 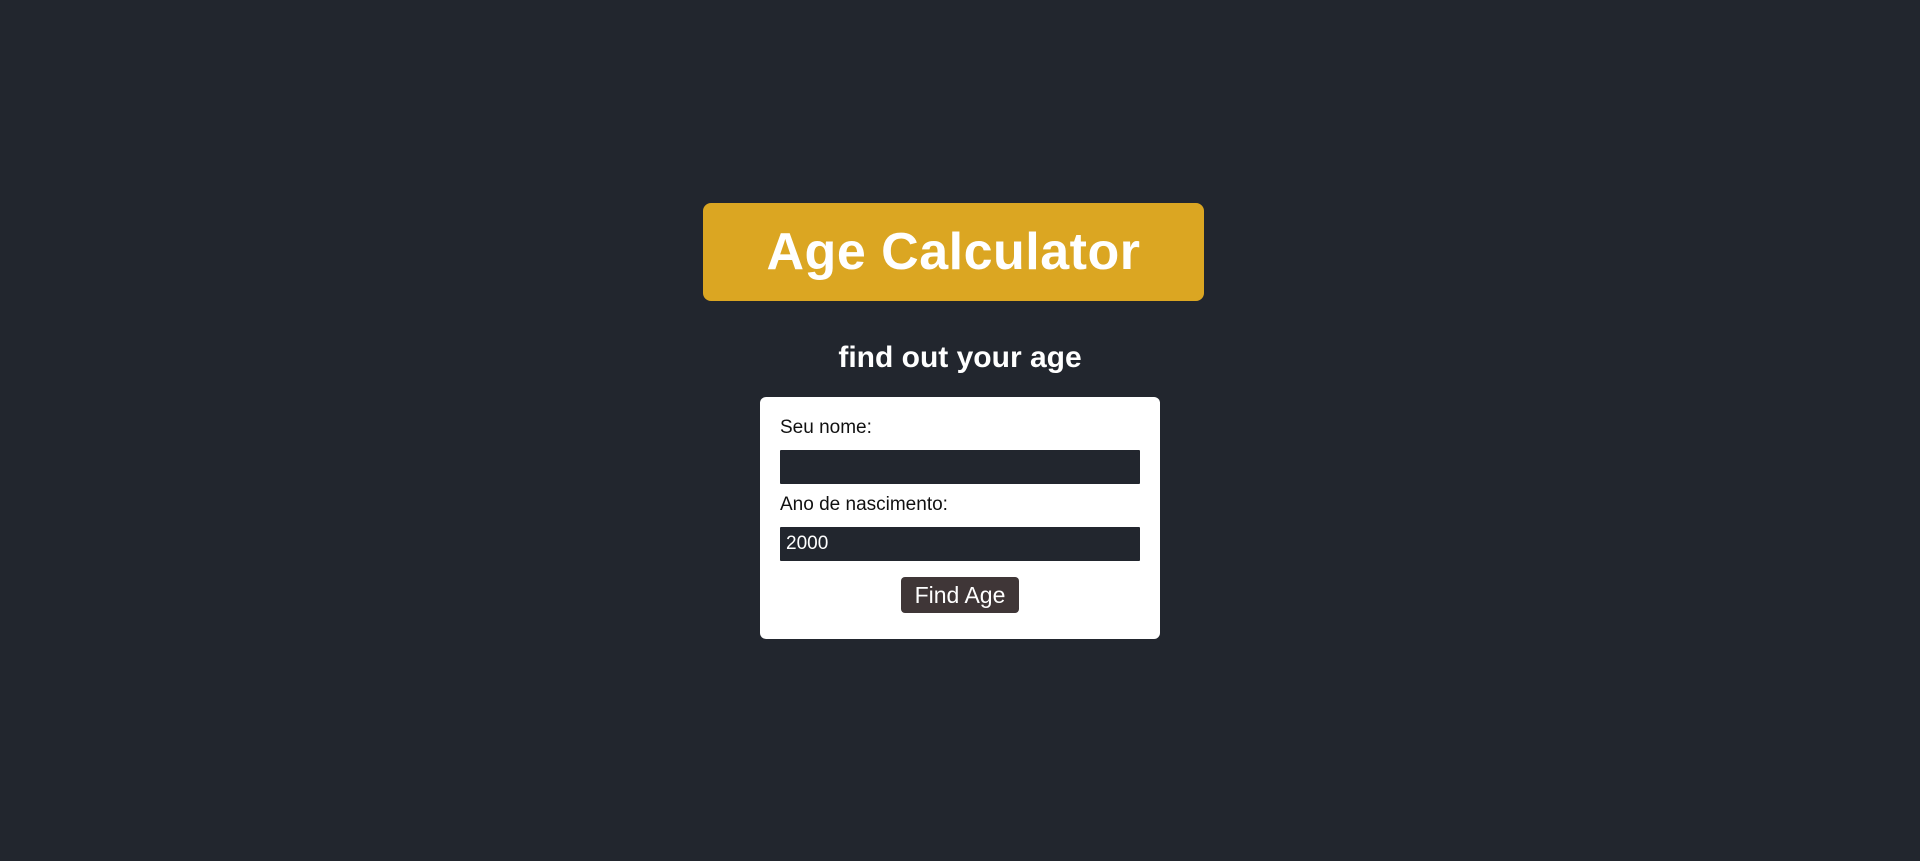 I want to click on page-title: Age Calculator, so click(x=953, y=252).